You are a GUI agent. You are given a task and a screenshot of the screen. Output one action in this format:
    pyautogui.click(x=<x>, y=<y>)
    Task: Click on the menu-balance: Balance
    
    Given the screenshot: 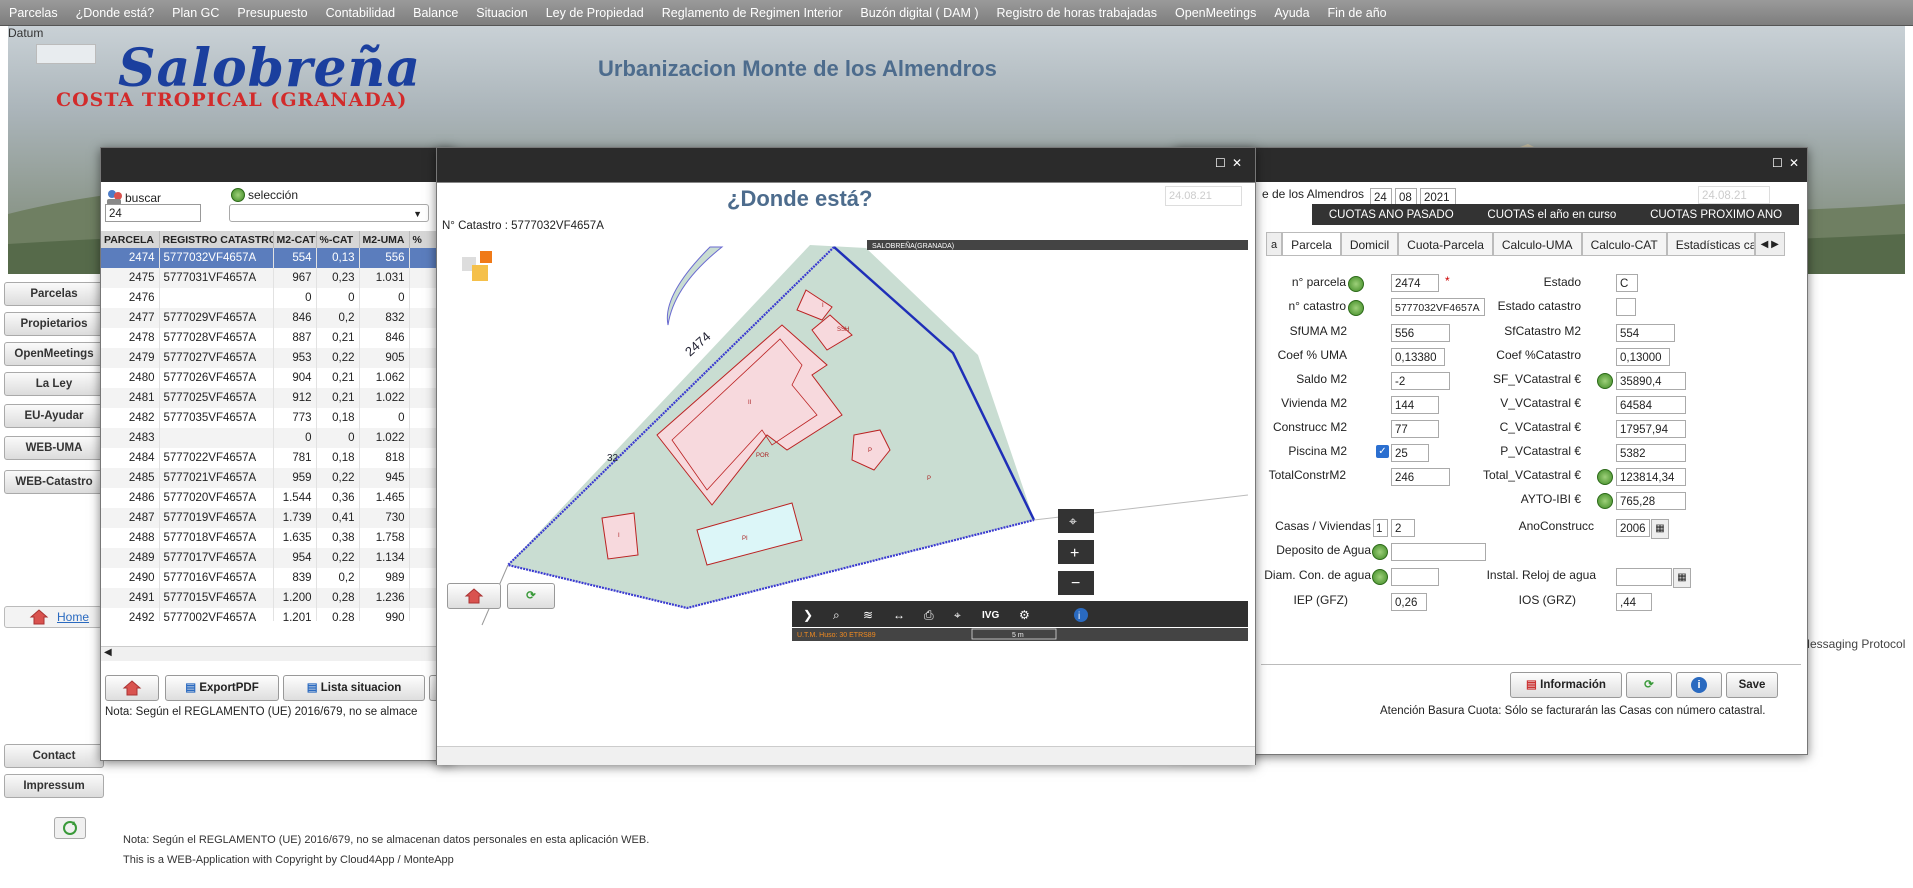 What is the action you would take?
    pyautogui.click(x=435, y=13)
    